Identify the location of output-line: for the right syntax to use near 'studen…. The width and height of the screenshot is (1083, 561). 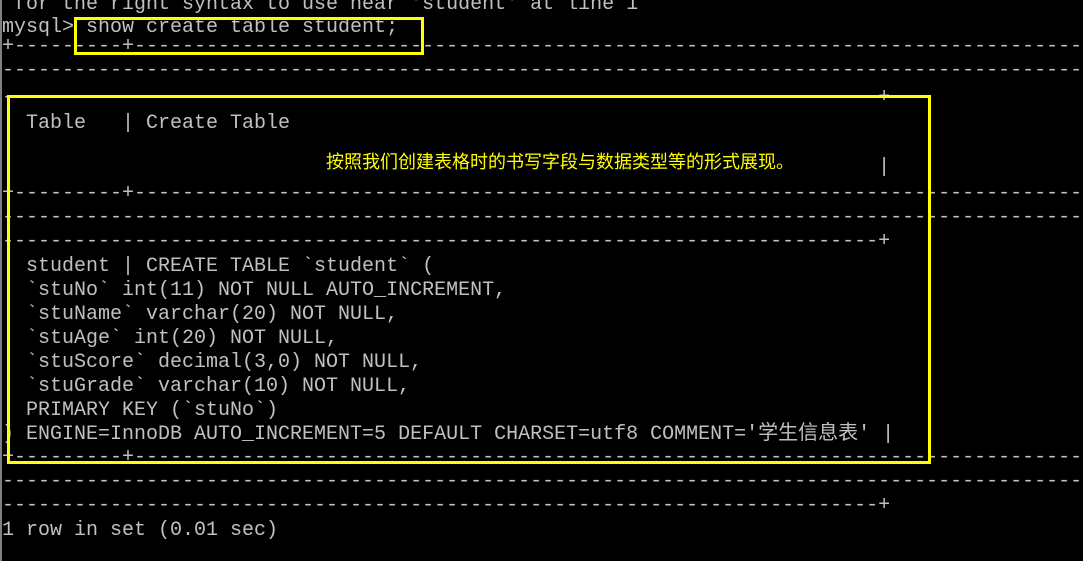
(320, 8).